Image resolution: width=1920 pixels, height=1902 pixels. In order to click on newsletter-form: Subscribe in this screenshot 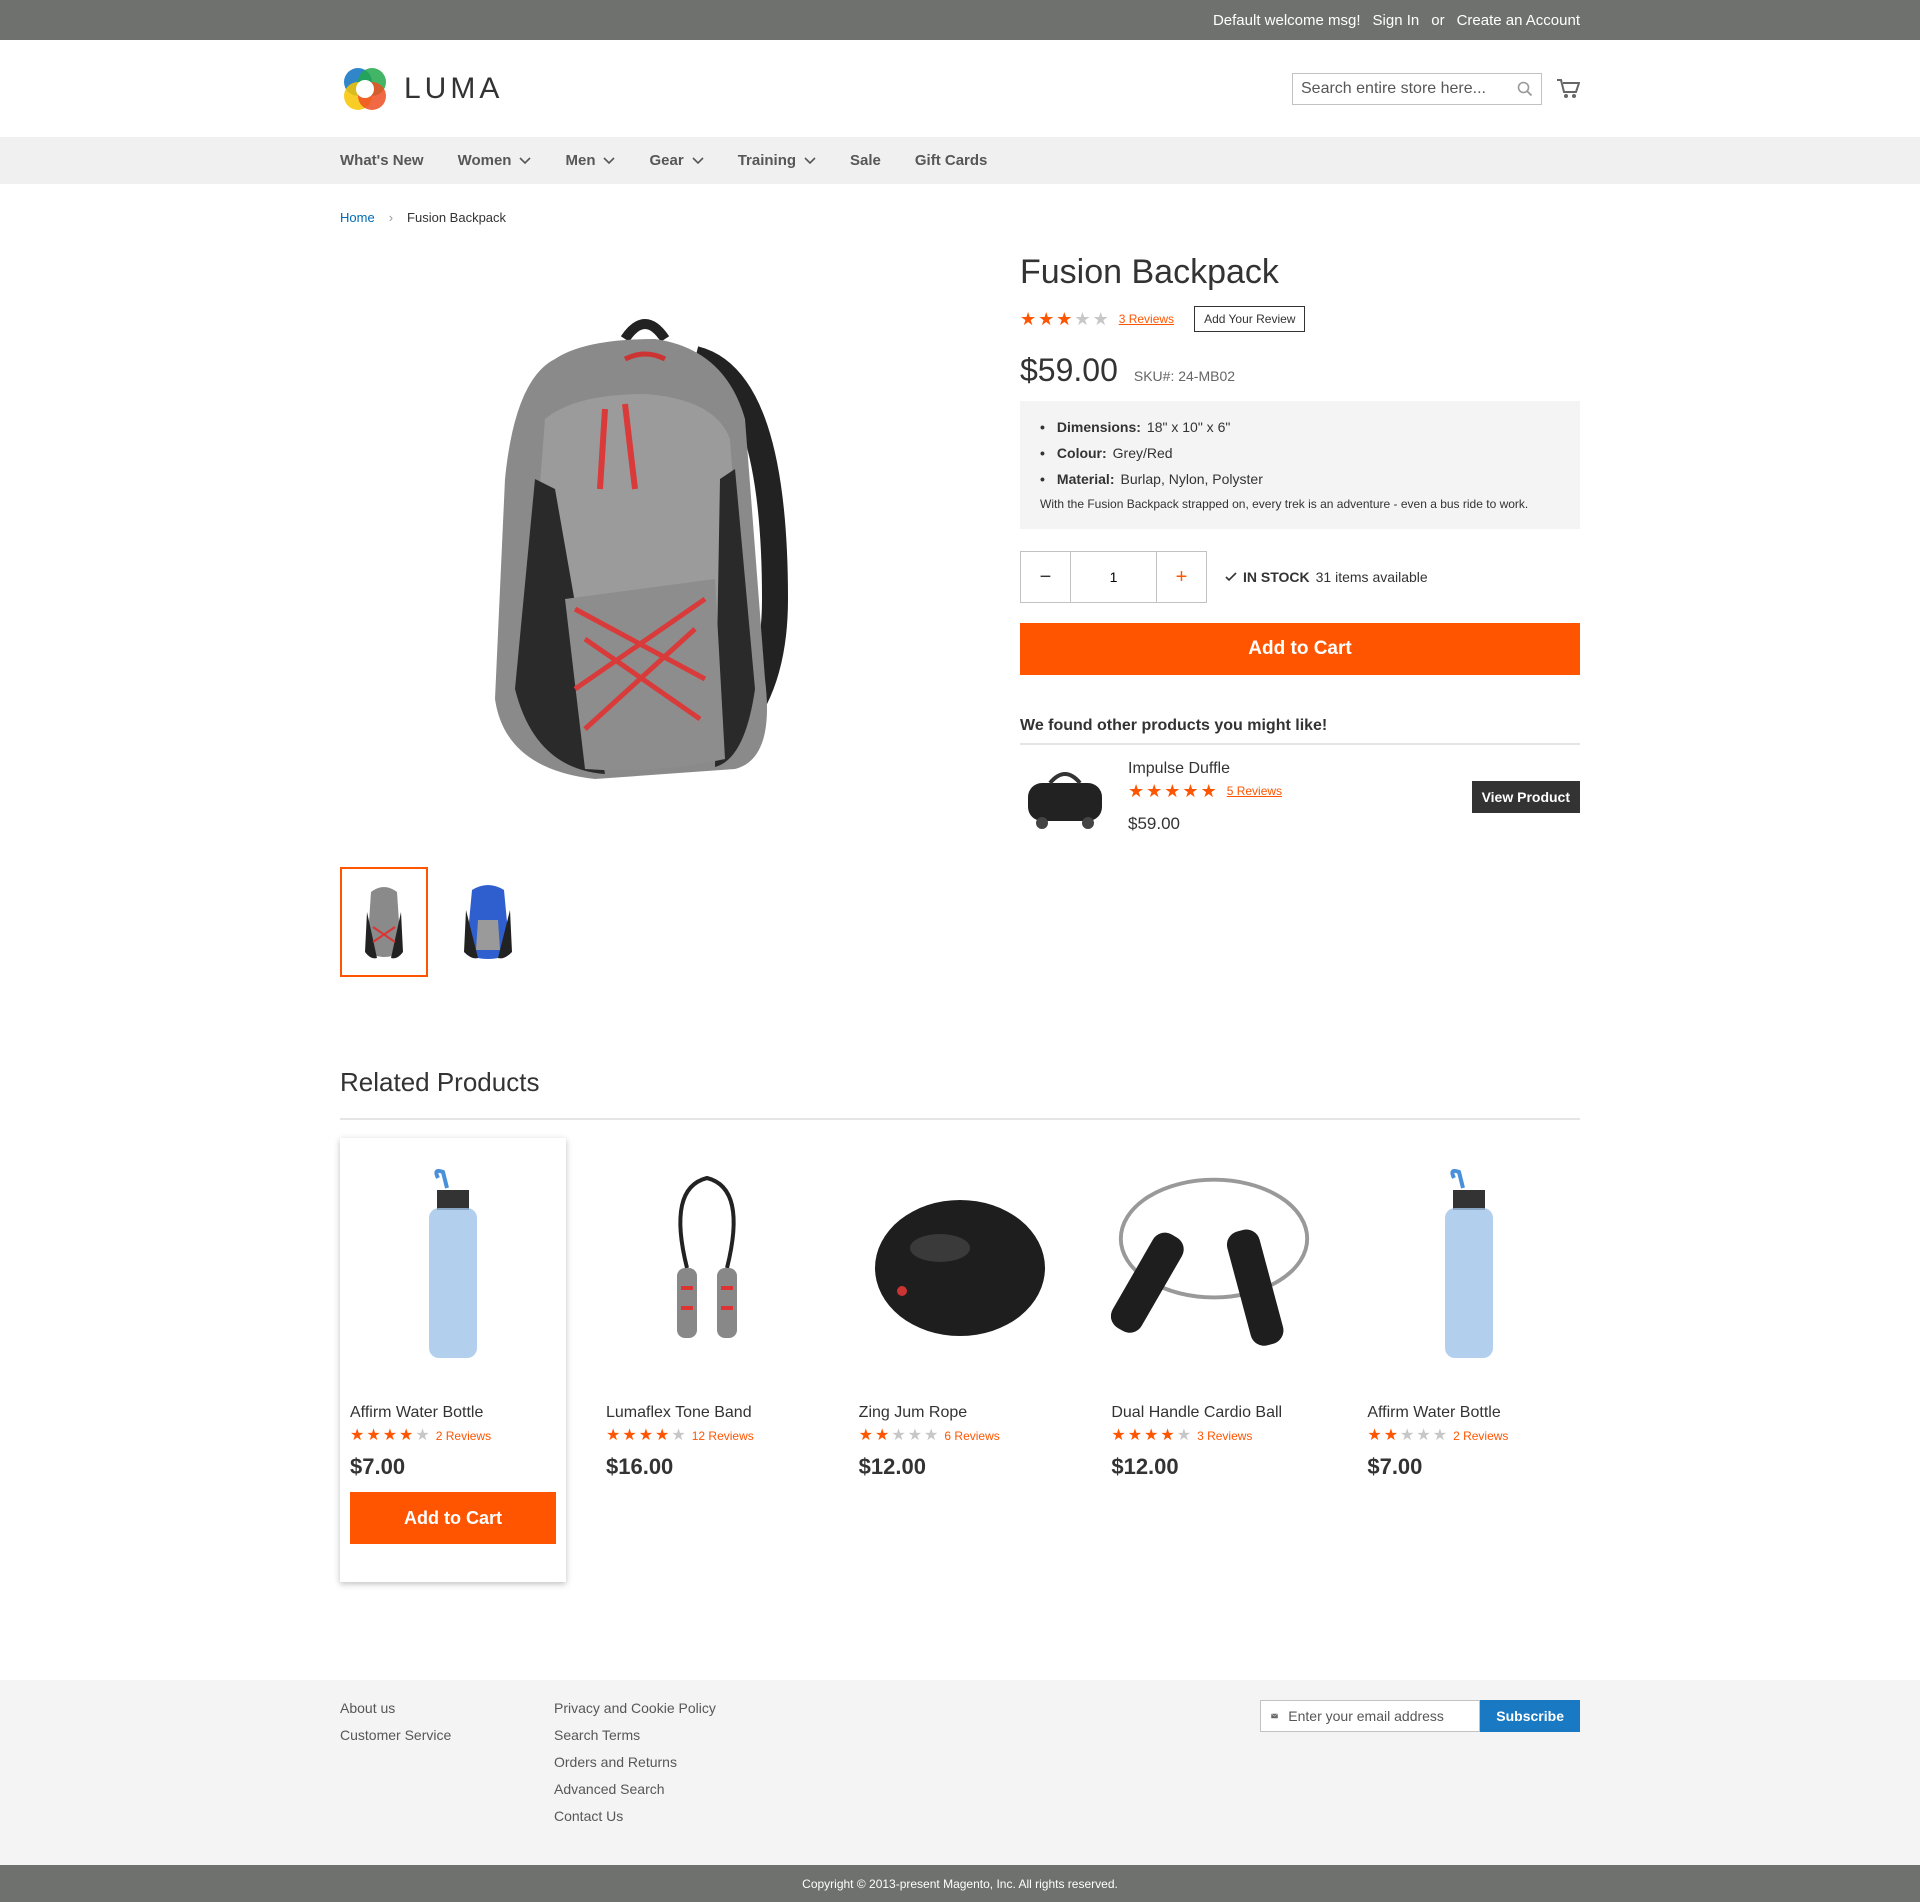, I will do `click(1420, 1716)`.